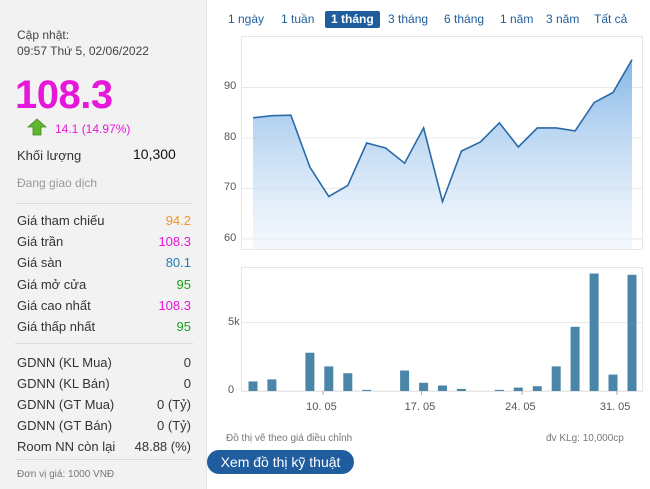  Describe the element at coordinates (234, 321) in the screenshot. I see `volume-y-tick: 5k` at that location.